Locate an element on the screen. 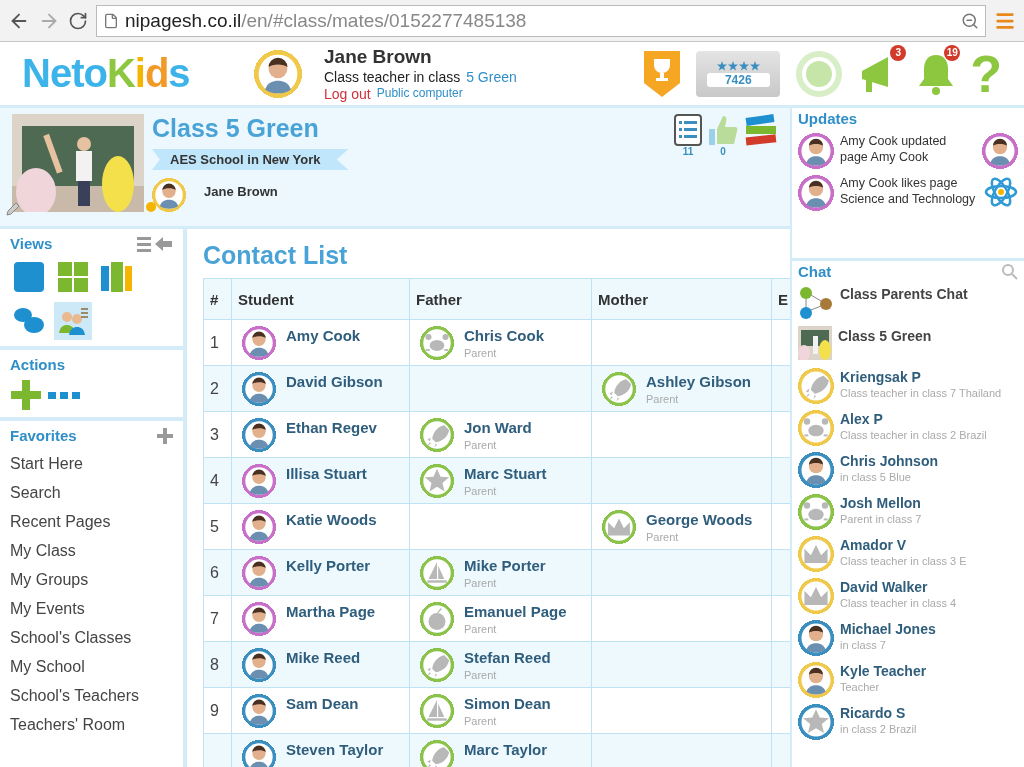 The width and height of the screenshot is (1024, 767). person-name: Emanuel Page is located at coordinates (515, 611).